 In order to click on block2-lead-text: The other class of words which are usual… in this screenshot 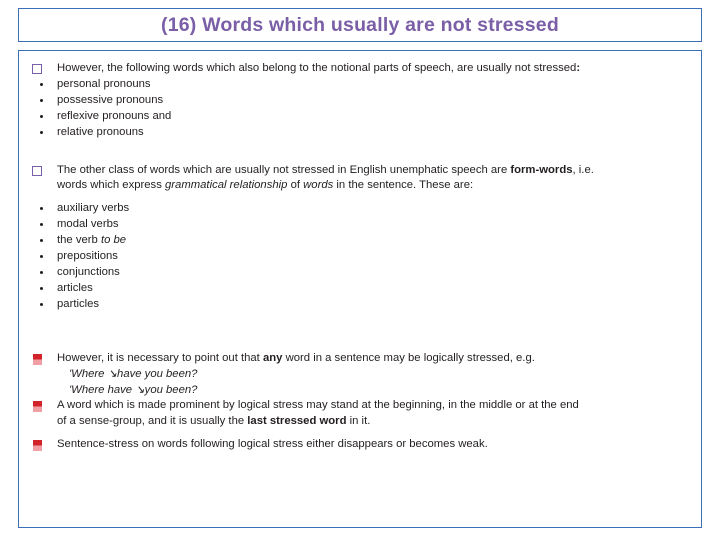, I will do `click(375, 170)`.